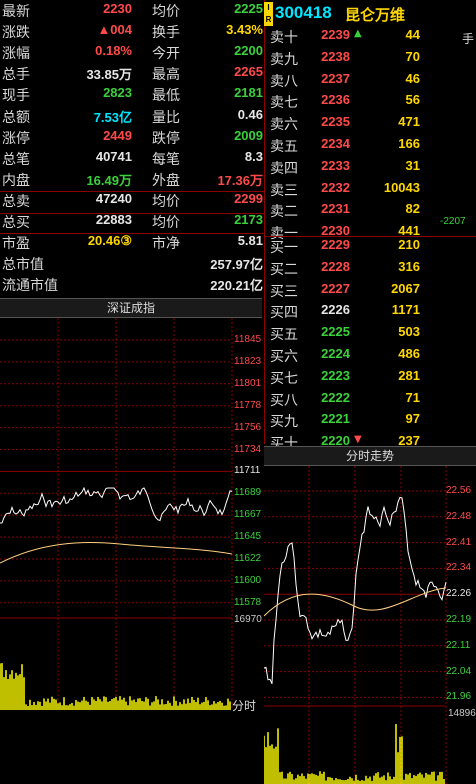 This screenshot has height=784, width=476. Describe the element at coordinates (248, 449) in the screenshot. I see `axis-tick-label: 11734` at that location.